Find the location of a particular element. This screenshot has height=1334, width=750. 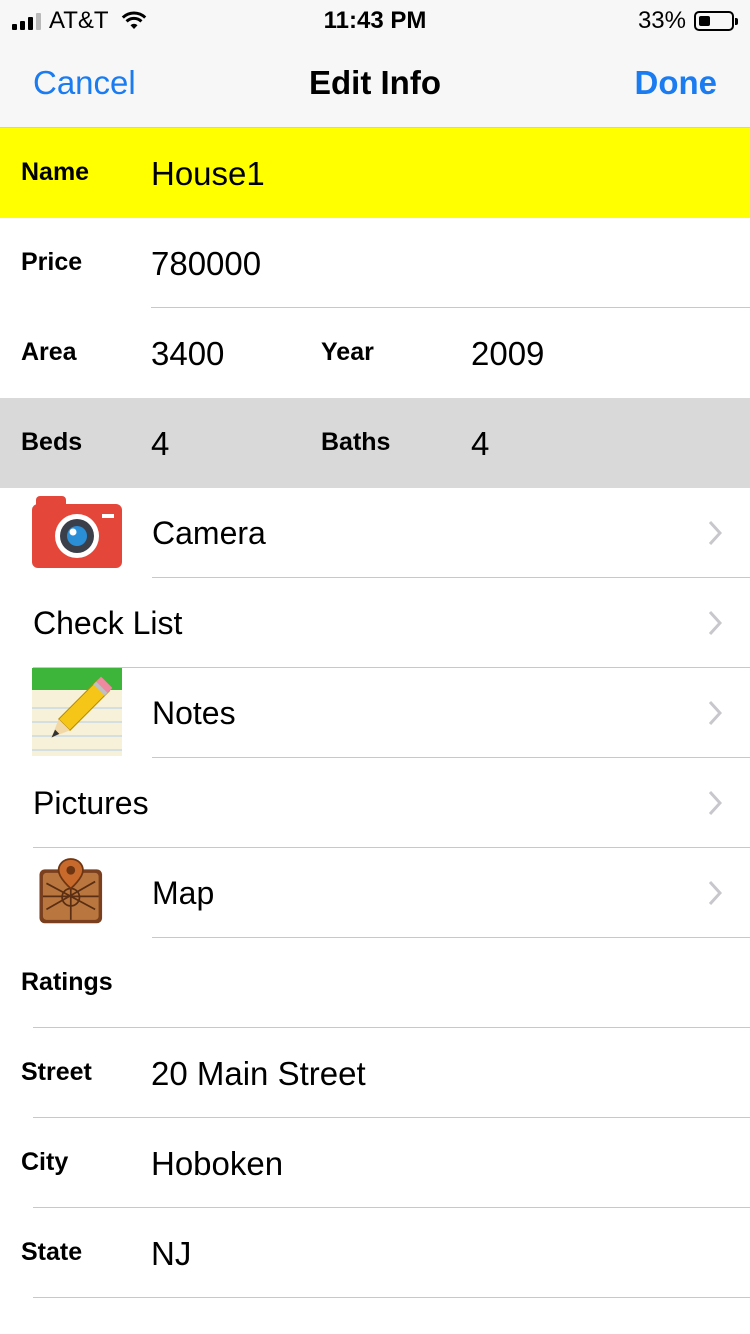

year-label: Year is located at coordinates (347, 352).